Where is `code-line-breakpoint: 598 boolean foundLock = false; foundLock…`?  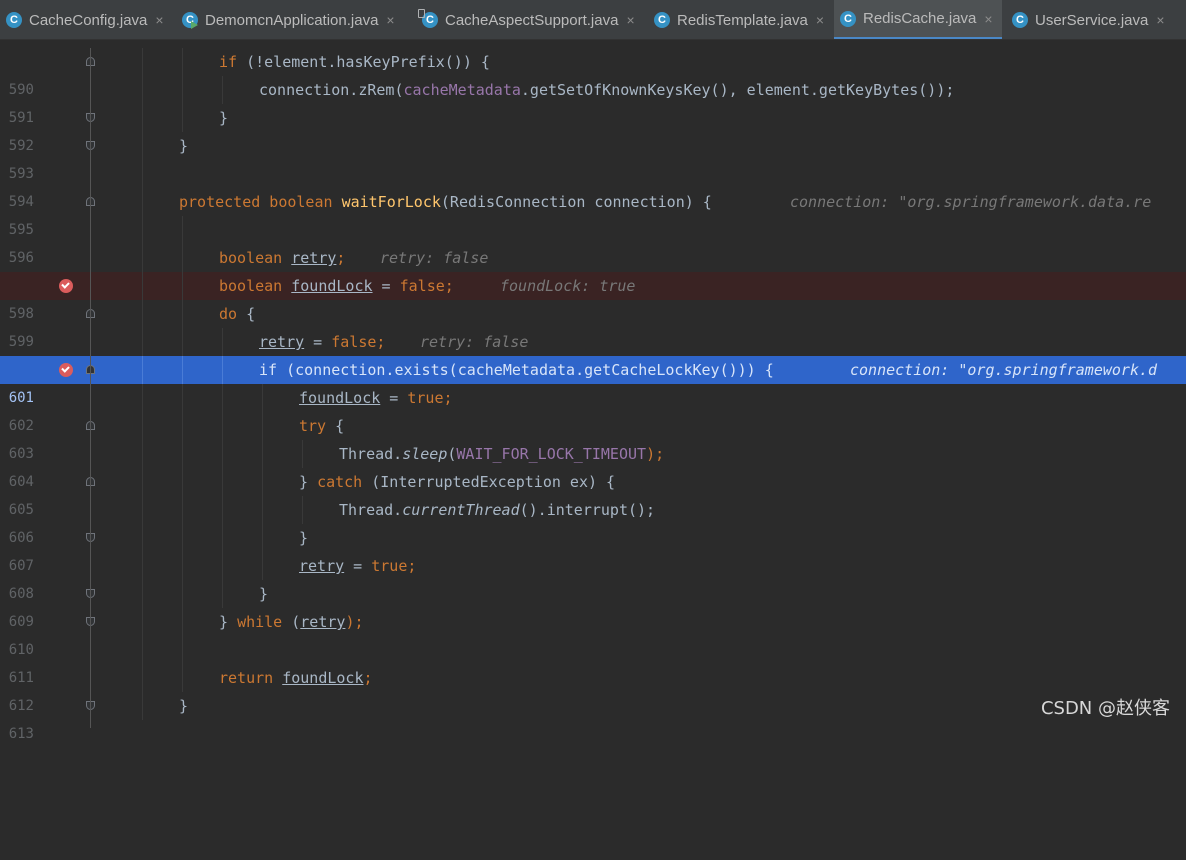 code-line-breakpoint: 598 boolean foundLock = false; foundLock… is located at coordinates (593, 297).